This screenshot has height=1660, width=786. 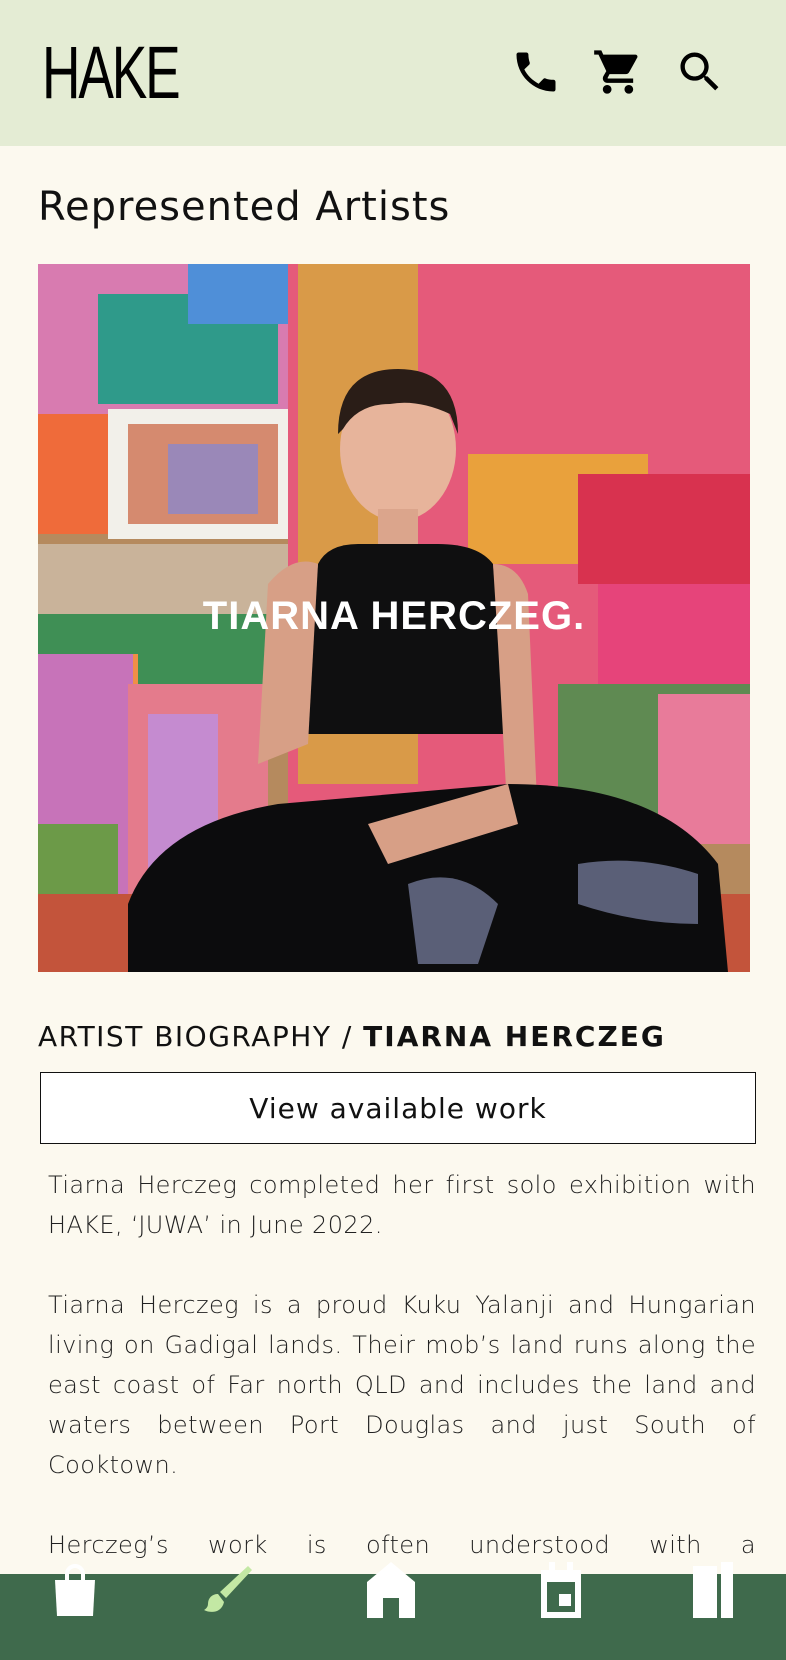 What do you see at coordinates (514, 1036) in the screenshot?
I see `artist-name: TIARNA HERCZEG` at bounding box center [514, 1036].